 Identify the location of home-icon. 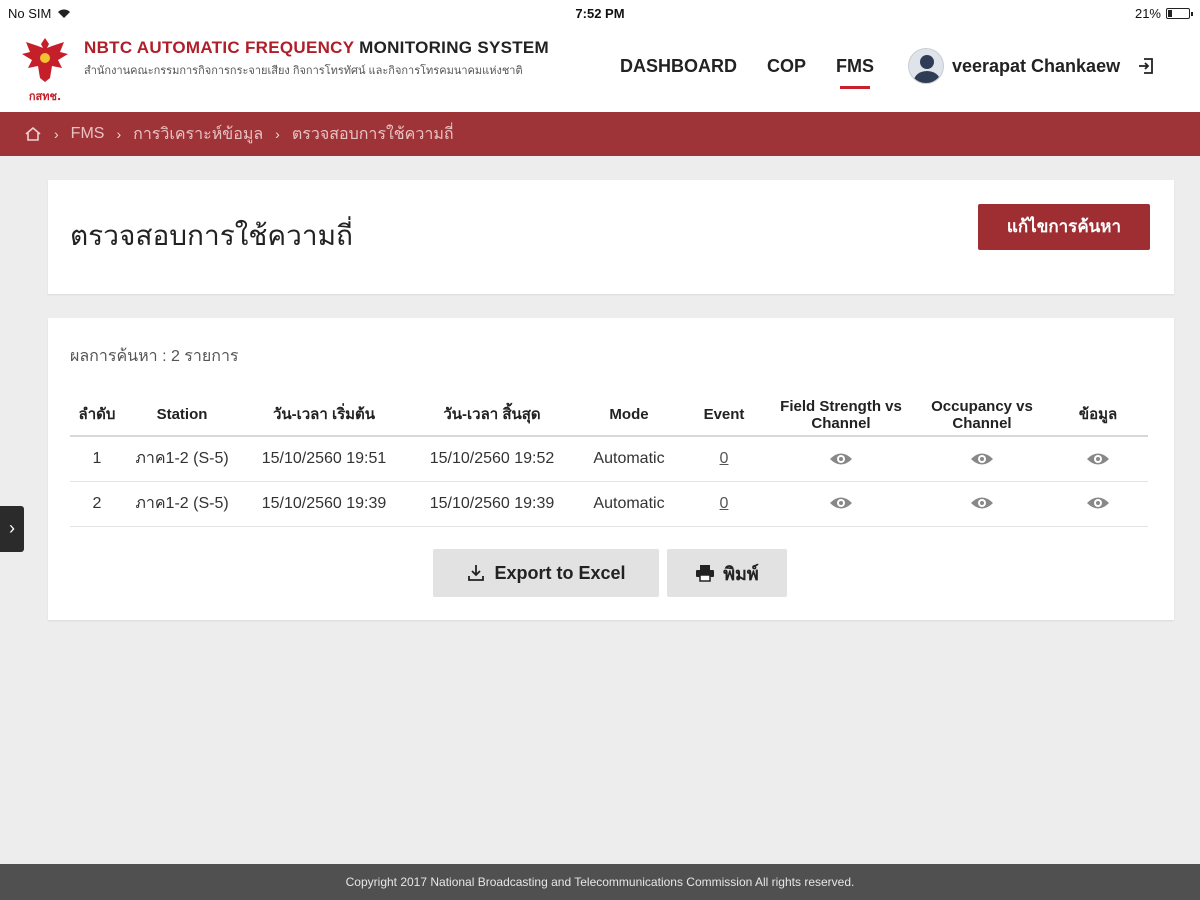
(33, 134).